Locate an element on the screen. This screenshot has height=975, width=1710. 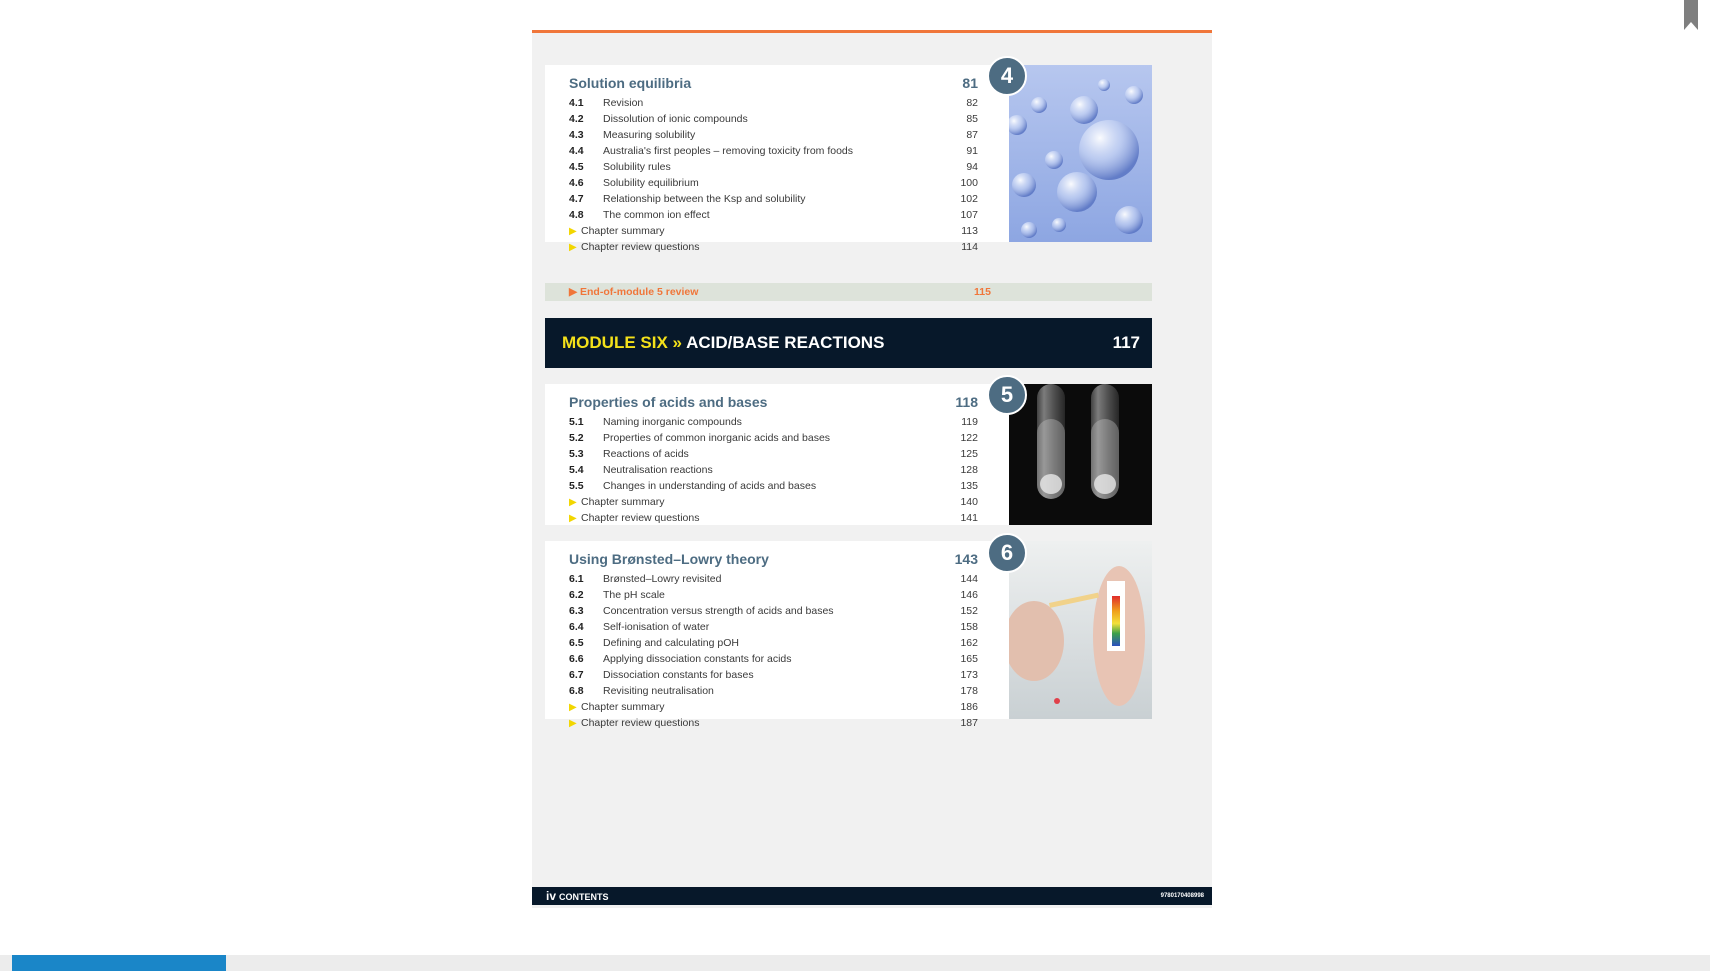
section-title: Dissolution of ionic compounds is located at coordinates (675, 119).